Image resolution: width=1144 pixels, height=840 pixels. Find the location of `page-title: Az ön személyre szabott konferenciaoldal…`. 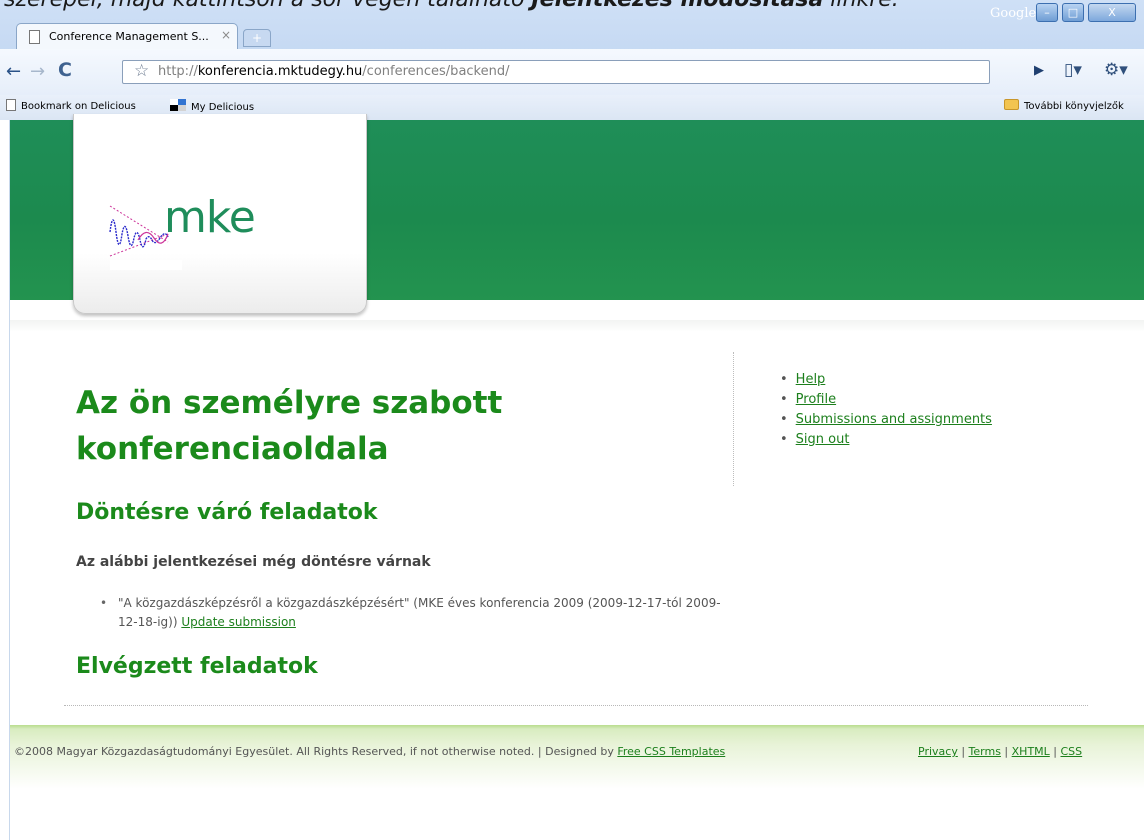

page-title: Az ön személyre szabott konferenciaoldal… is located at coordinates (289, 426).